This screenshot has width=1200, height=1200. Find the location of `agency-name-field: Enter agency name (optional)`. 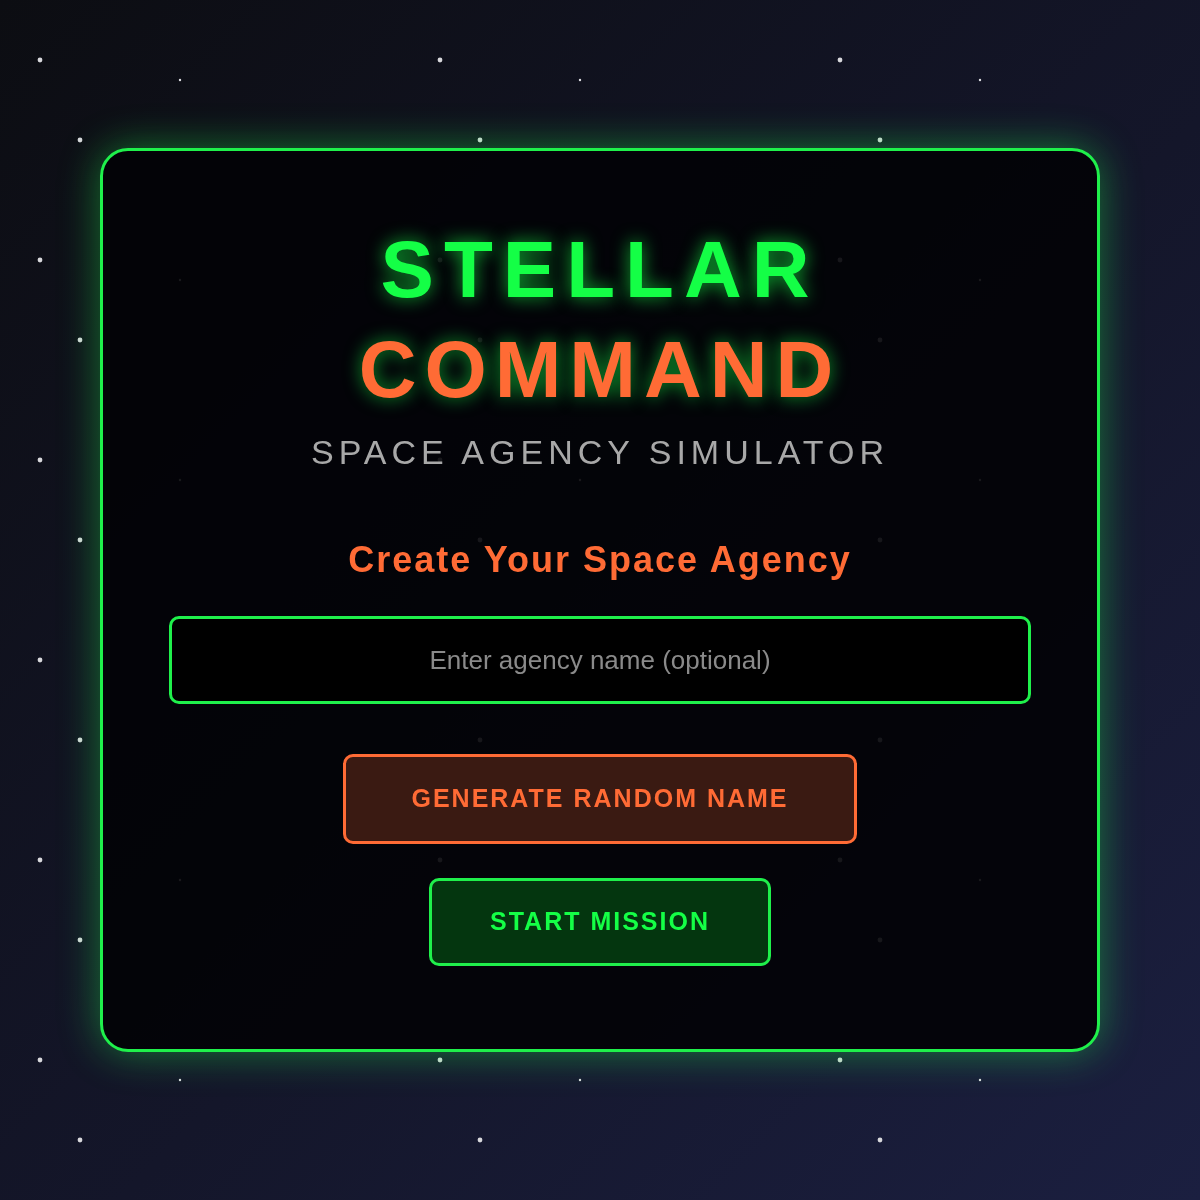

agency-name-field: Enter agency name (optional) is located at coordinates (600, 660).